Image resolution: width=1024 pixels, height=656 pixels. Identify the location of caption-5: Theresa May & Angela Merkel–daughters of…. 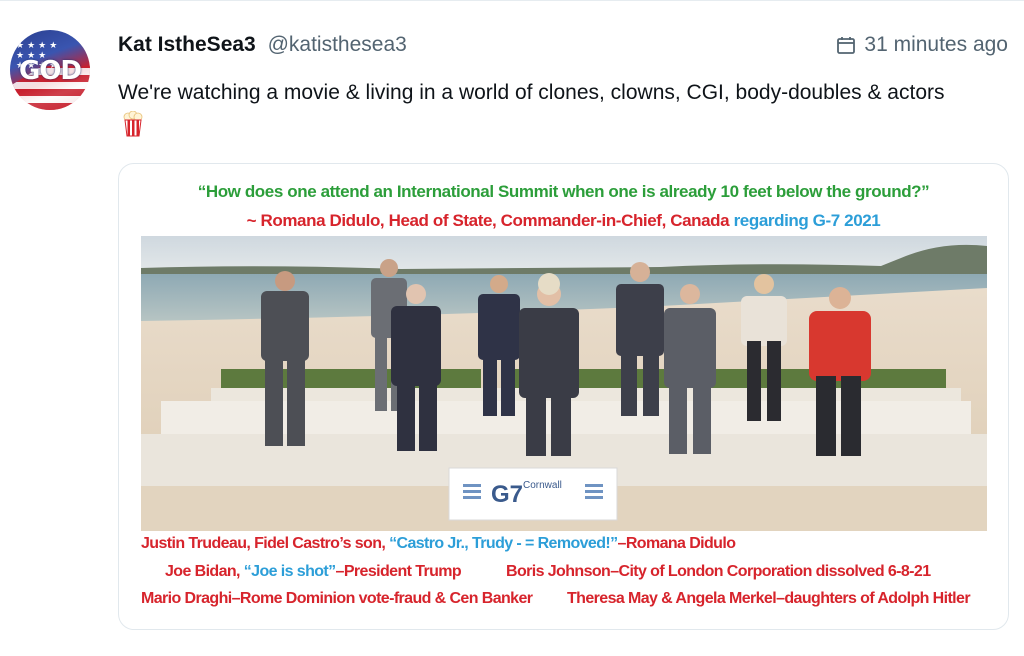
(769, 598).